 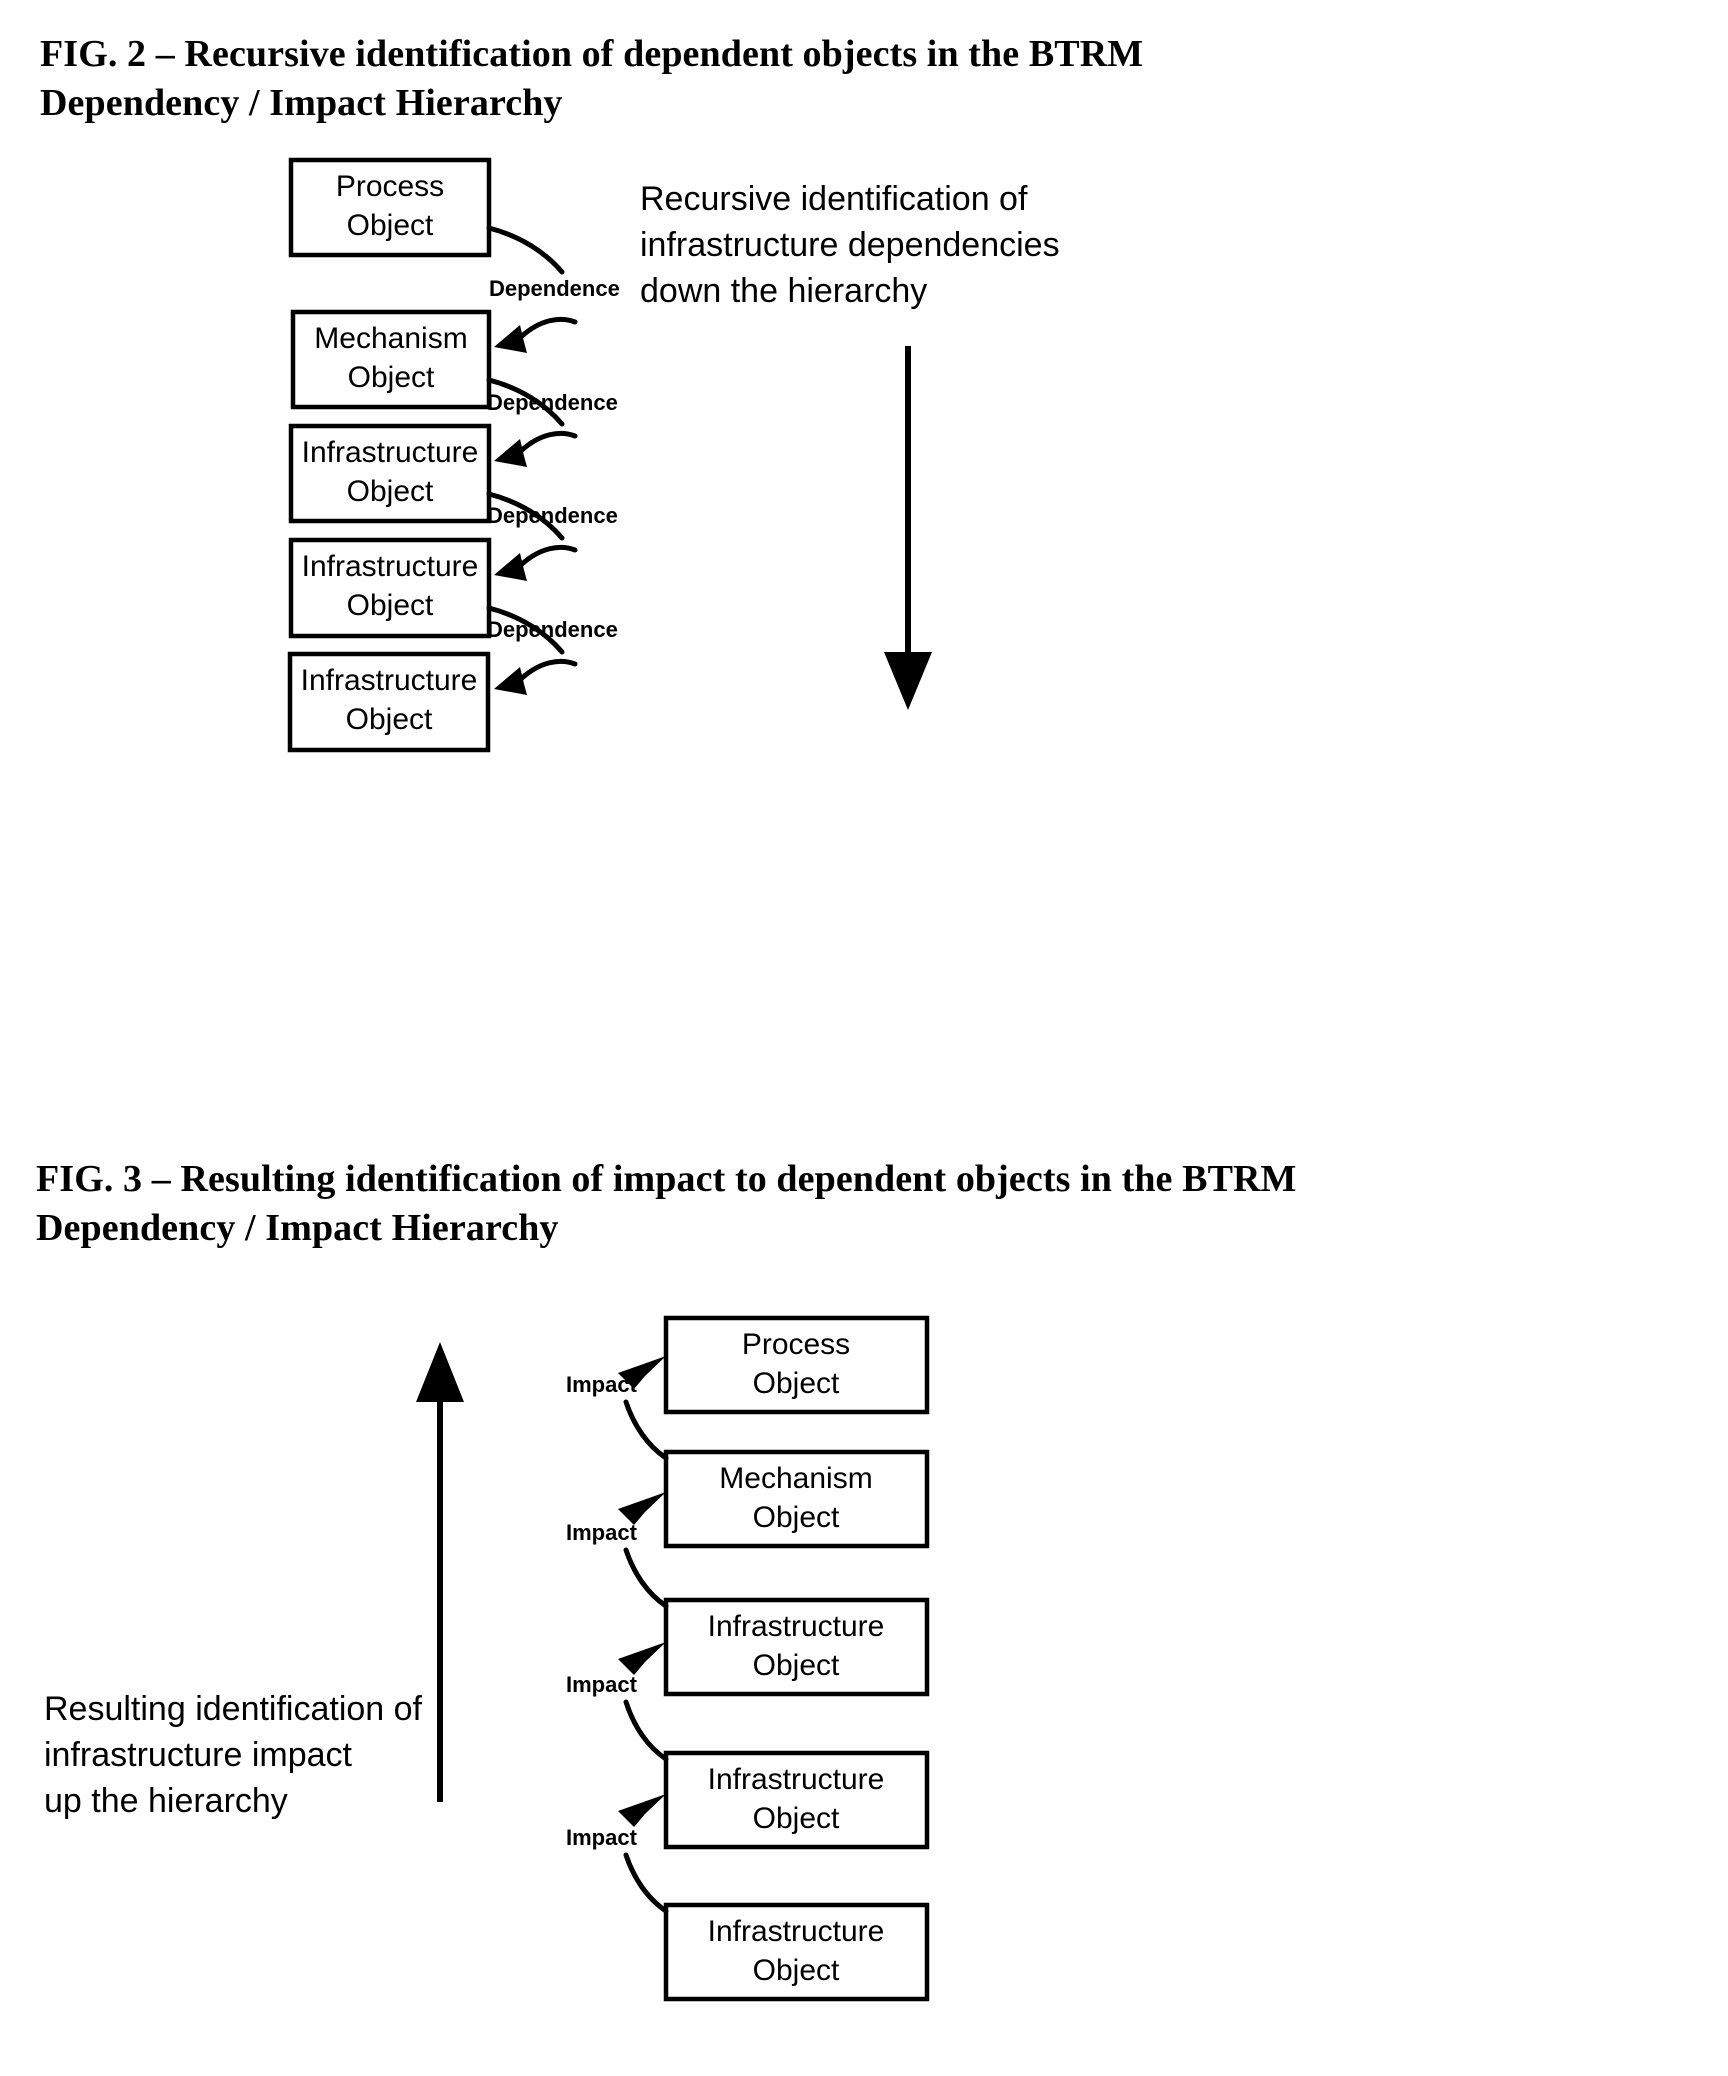 What do you see at coordinates (552, 402) in the screenshot?
I see `fig2-edge-label-2: Dependence` at bounding box center [552, 402].